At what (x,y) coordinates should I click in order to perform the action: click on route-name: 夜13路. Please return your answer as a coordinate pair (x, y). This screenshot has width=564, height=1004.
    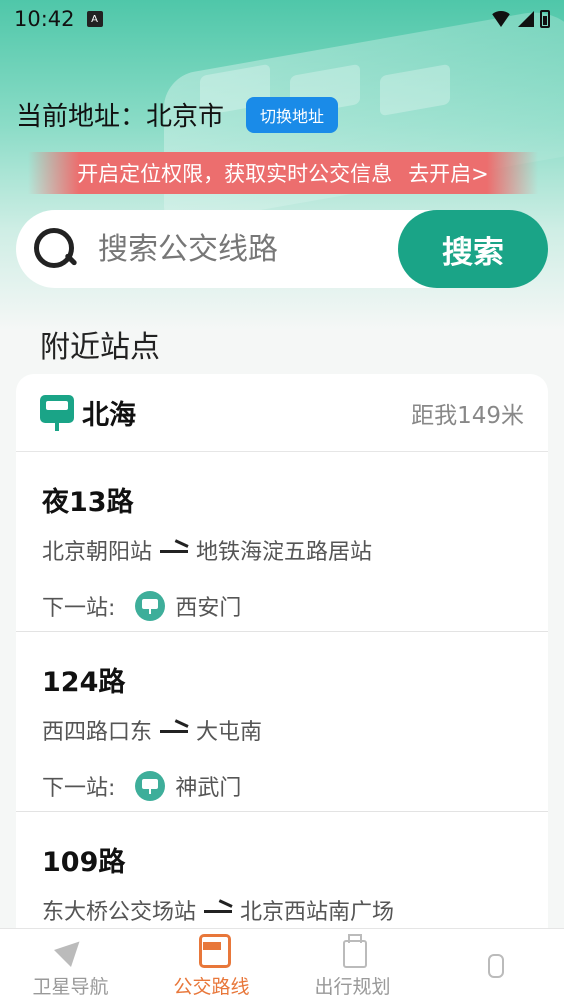
    Looking at the image, I should click on (88, 502).